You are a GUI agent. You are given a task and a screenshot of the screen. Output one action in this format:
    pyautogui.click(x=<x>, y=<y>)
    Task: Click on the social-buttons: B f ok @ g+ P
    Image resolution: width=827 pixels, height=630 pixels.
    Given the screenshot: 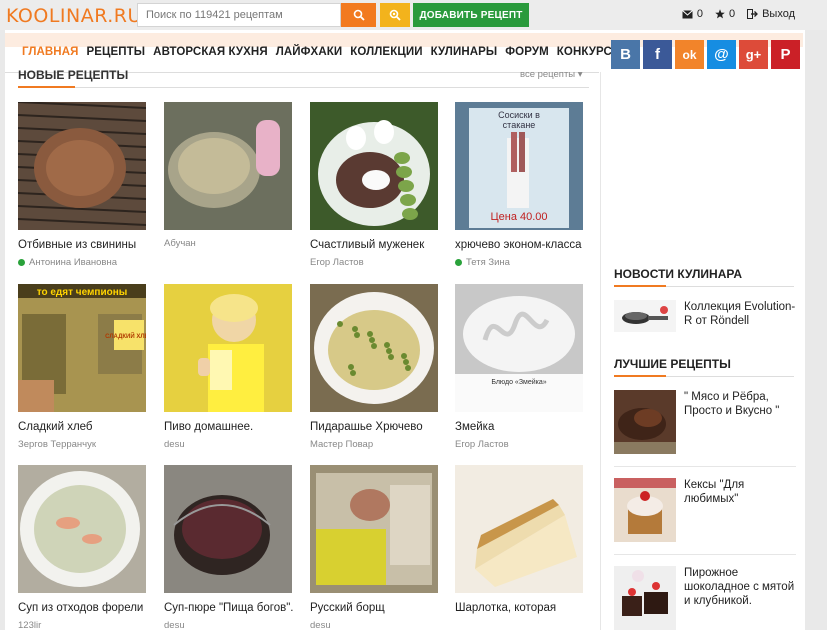 What is the action you would take?
    pyautogui.click(x=705, y=54)
    